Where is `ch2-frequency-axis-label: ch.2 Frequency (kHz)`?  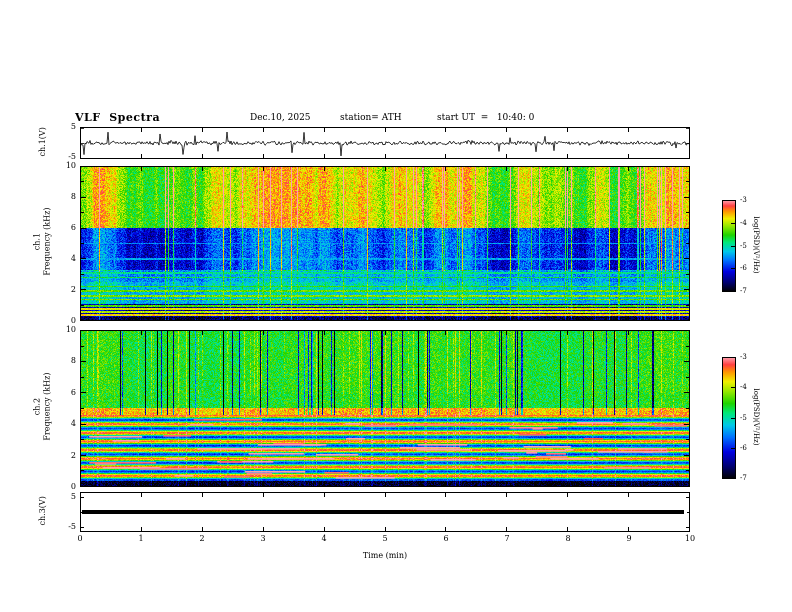 ch2-frequency-axis-label: ch.2 Frequency (kHz) is located at coordinates (41, 407).